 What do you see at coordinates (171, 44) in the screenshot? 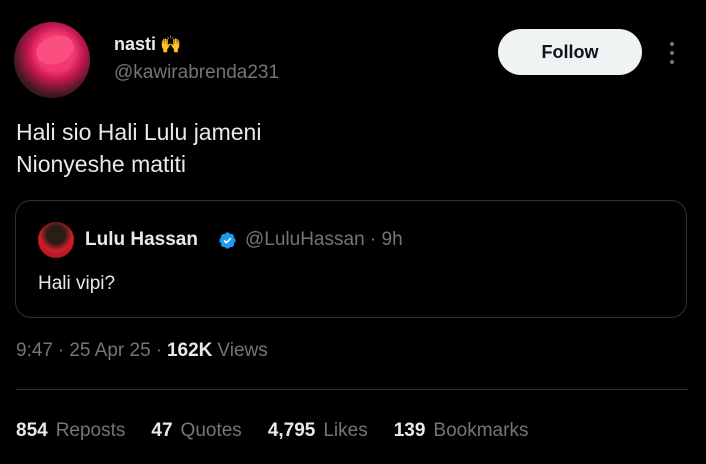
I see `raised-hands-emoji-icon: 🙌` at bounding box center [171, 44].